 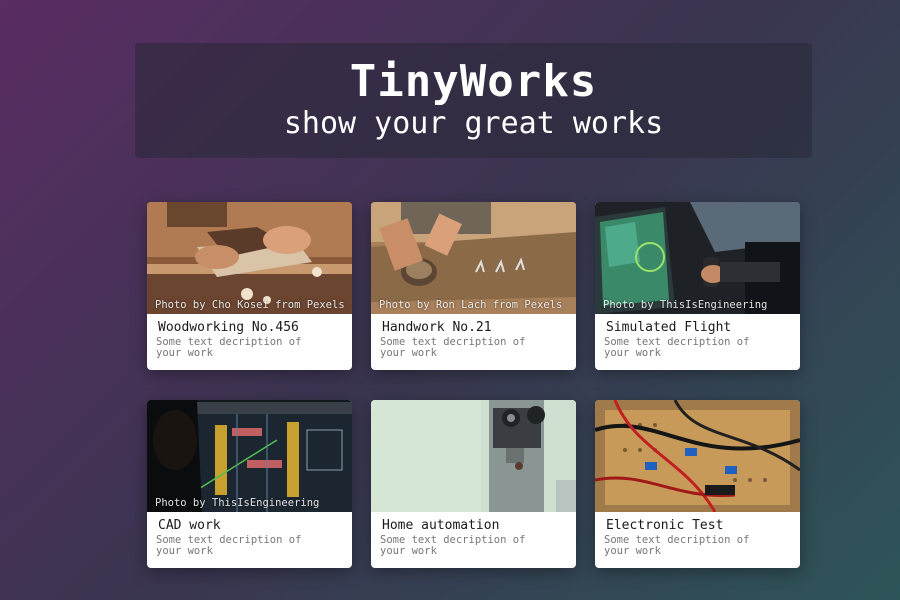 What do you see at coordinates (471, 305) in the screenshot?
I see `photo-credit: Photo by Ron Lach from Pexels` at bounding box center [471, 305].